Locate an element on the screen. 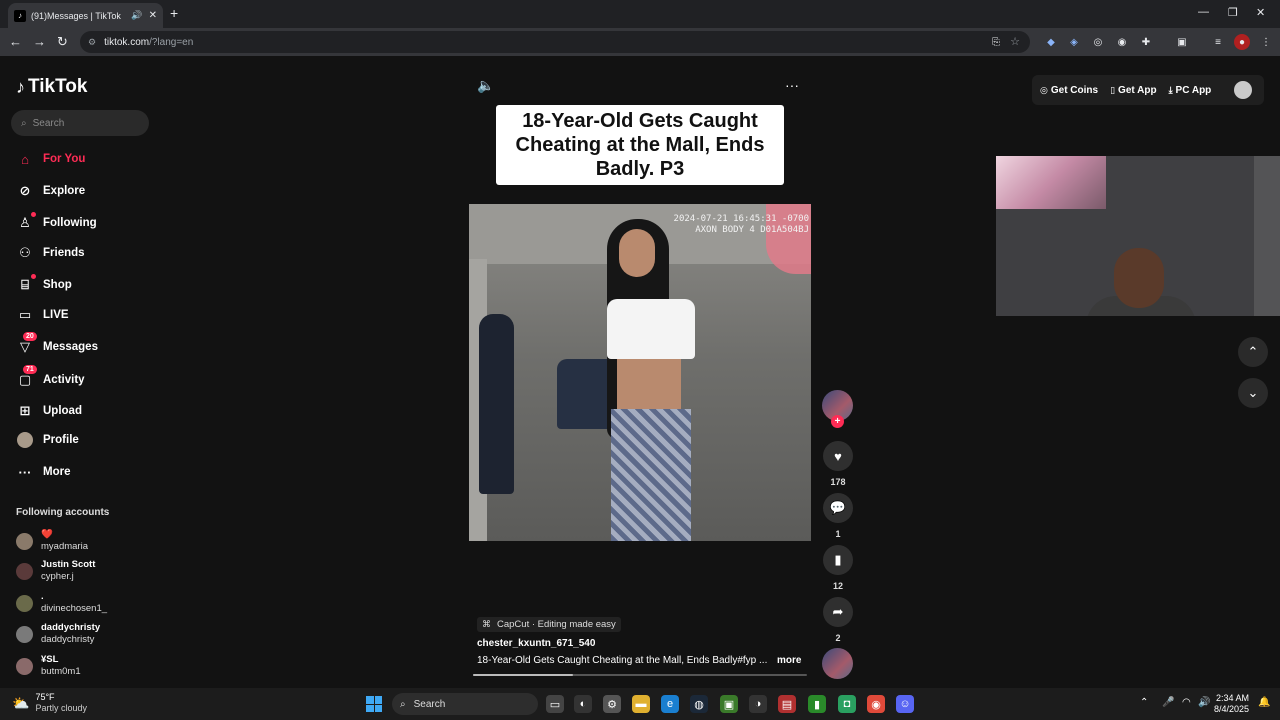 The width and height of the screenshot is (1280, 720). chrome-icon: ◉ is located at coordinates (876, 704).